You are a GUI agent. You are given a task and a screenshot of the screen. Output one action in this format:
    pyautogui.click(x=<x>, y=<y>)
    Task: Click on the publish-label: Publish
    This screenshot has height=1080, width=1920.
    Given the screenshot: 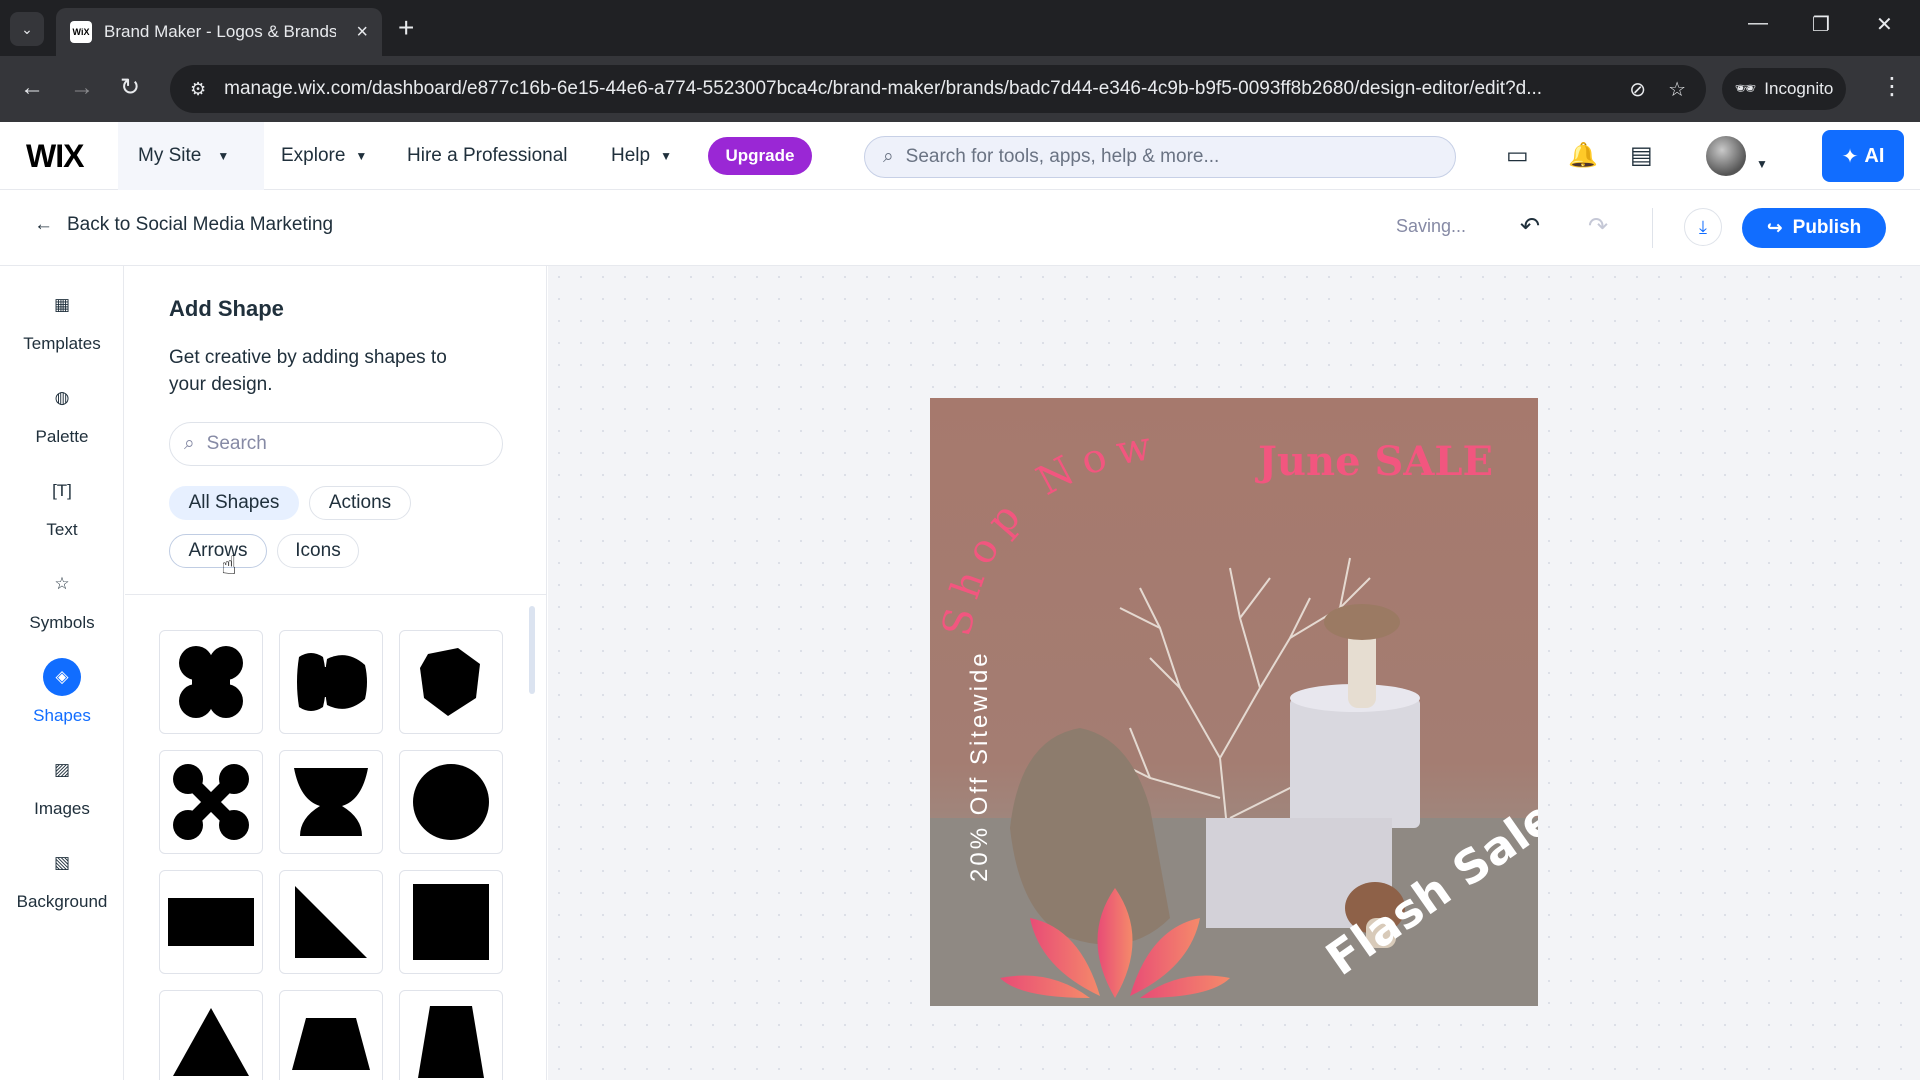 What is the action you would take?
    pyautogui.click(x=1827, y=227)
    